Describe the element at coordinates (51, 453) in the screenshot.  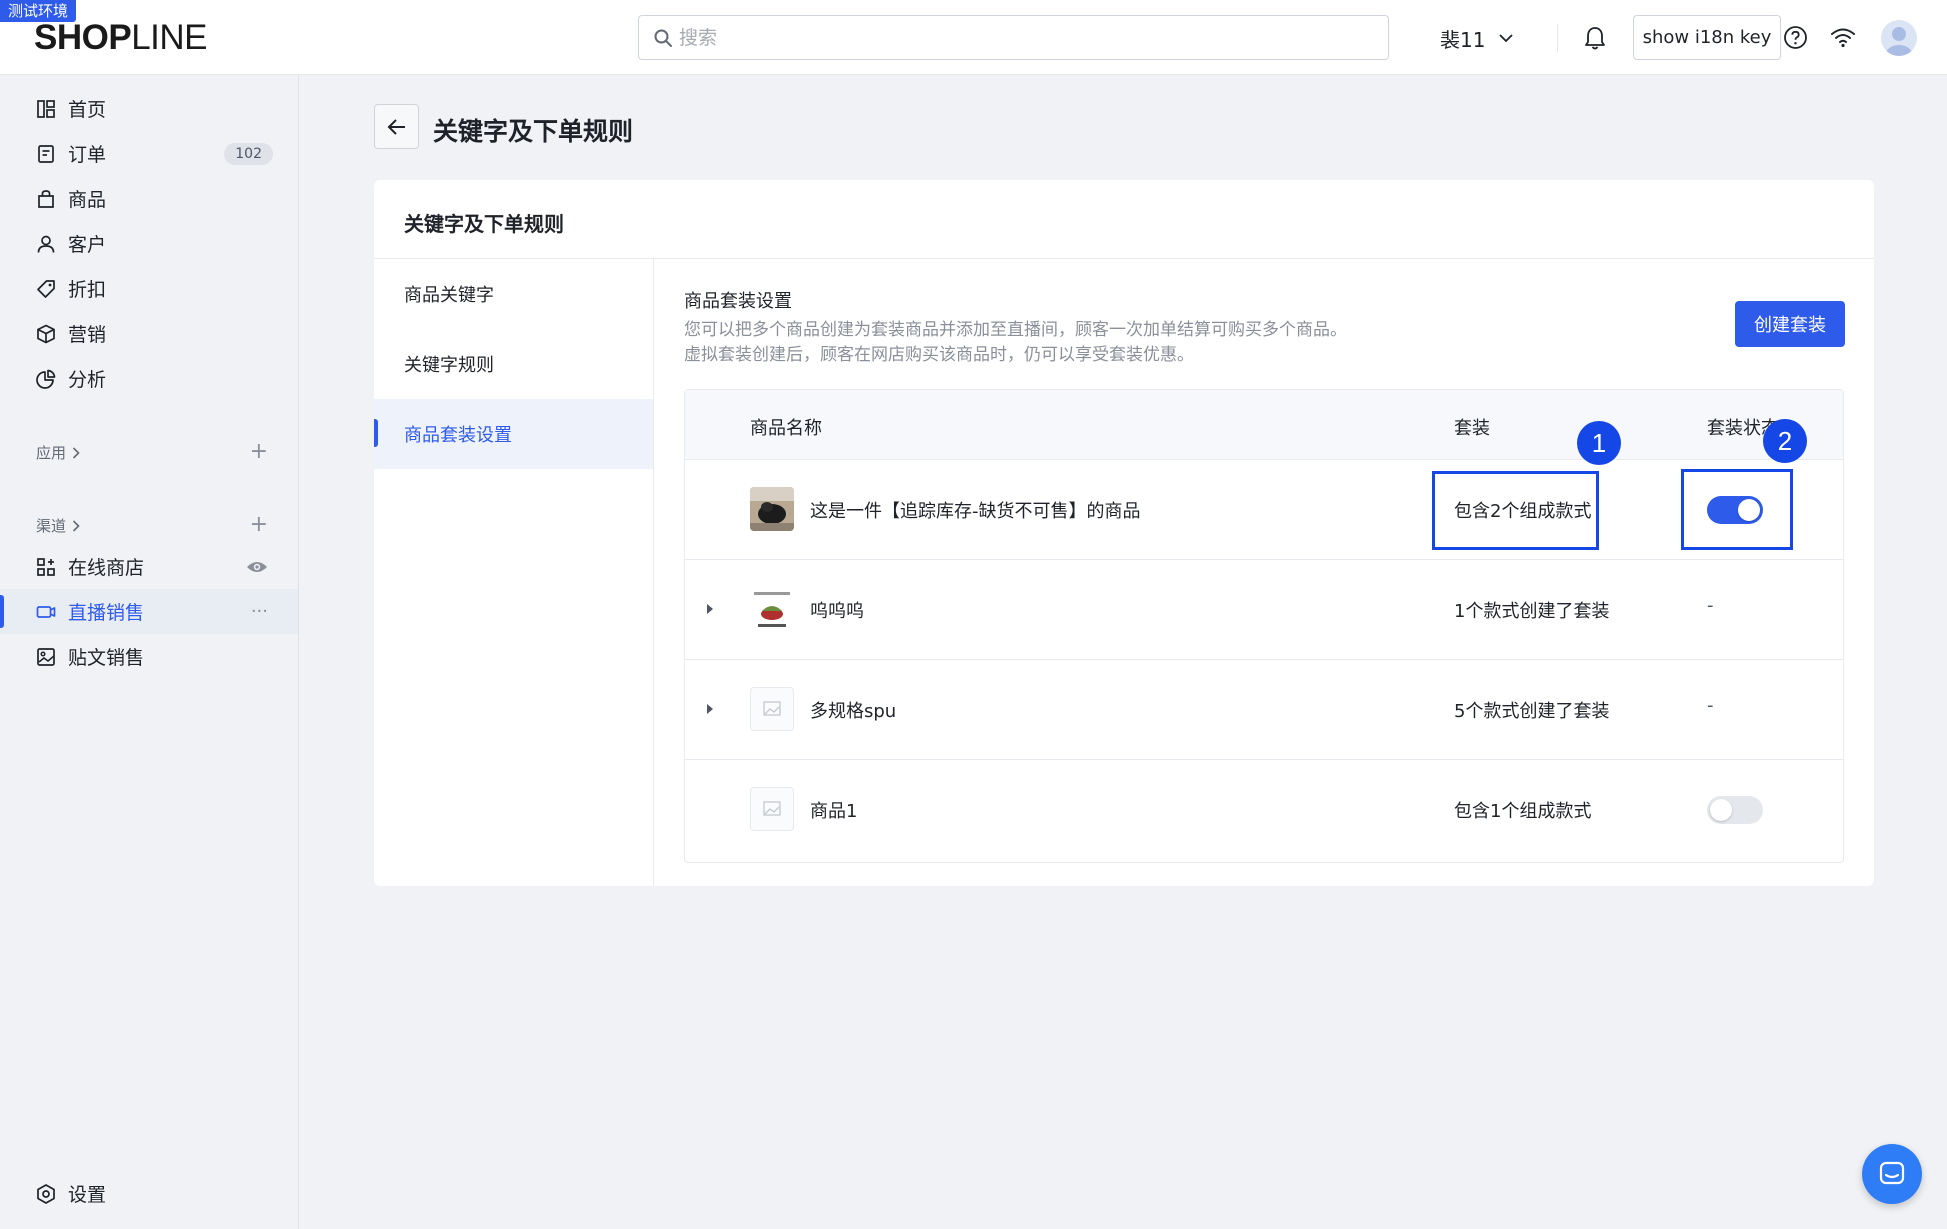
I see `apps-label: 应用` at that location.